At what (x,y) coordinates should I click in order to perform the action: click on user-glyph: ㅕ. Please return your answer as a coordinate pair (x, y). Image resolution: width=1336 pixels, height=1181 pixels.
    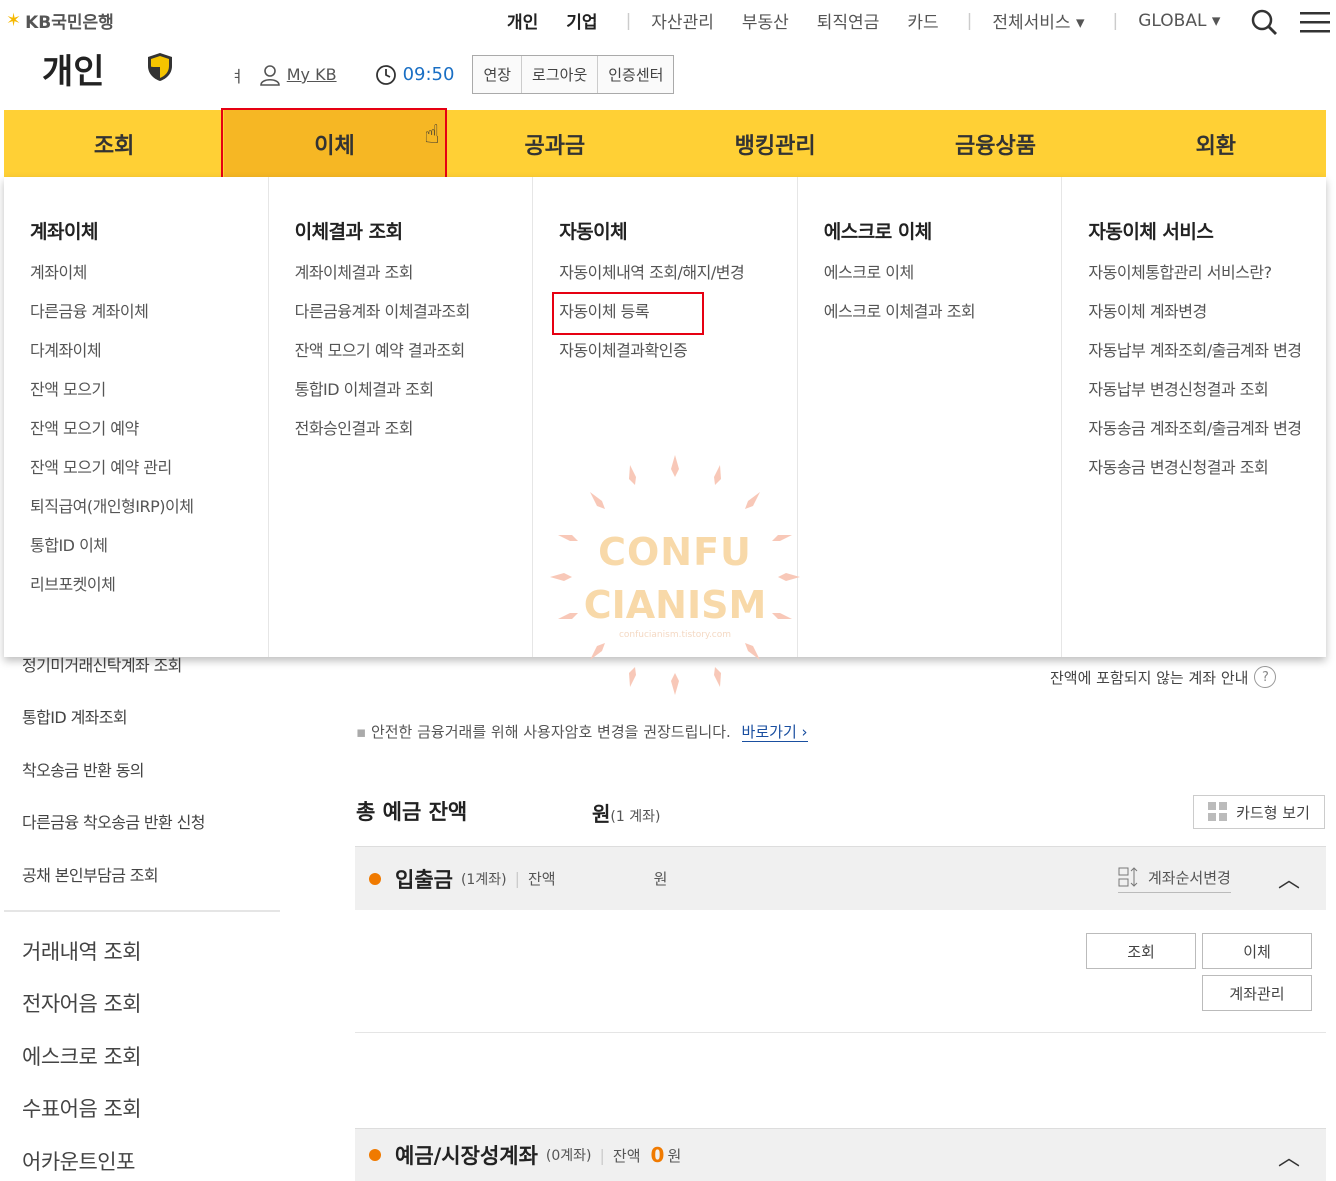
    Looking at the image, I should click on (237, 76).